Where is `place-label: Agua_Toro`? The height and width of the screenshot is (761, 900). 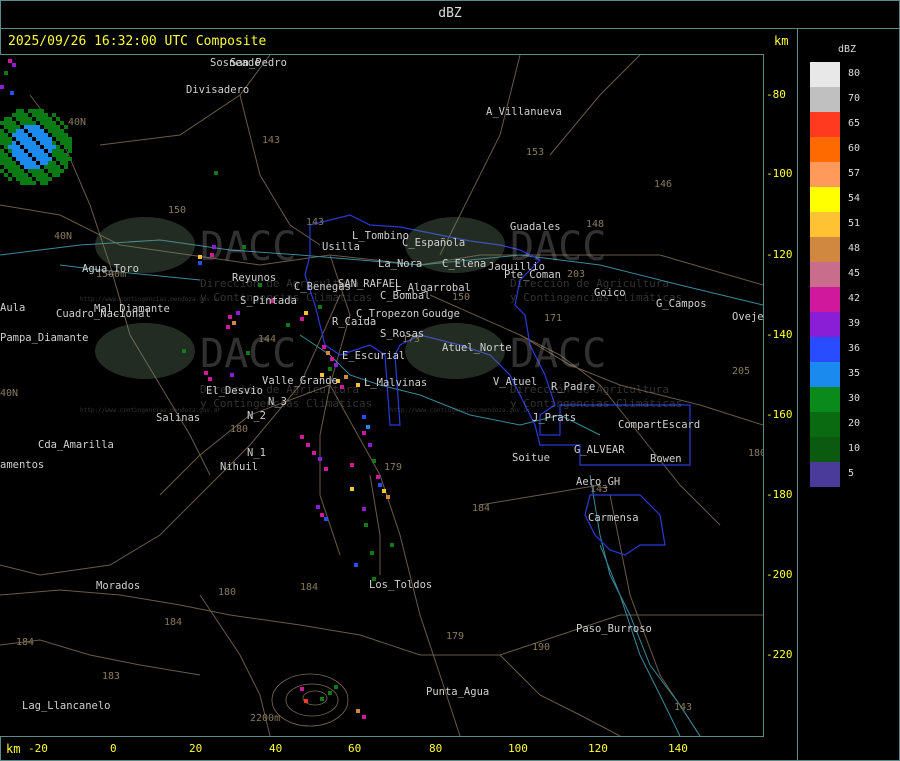 place-label: Agua_Toro is located at coordinates (110, 269).